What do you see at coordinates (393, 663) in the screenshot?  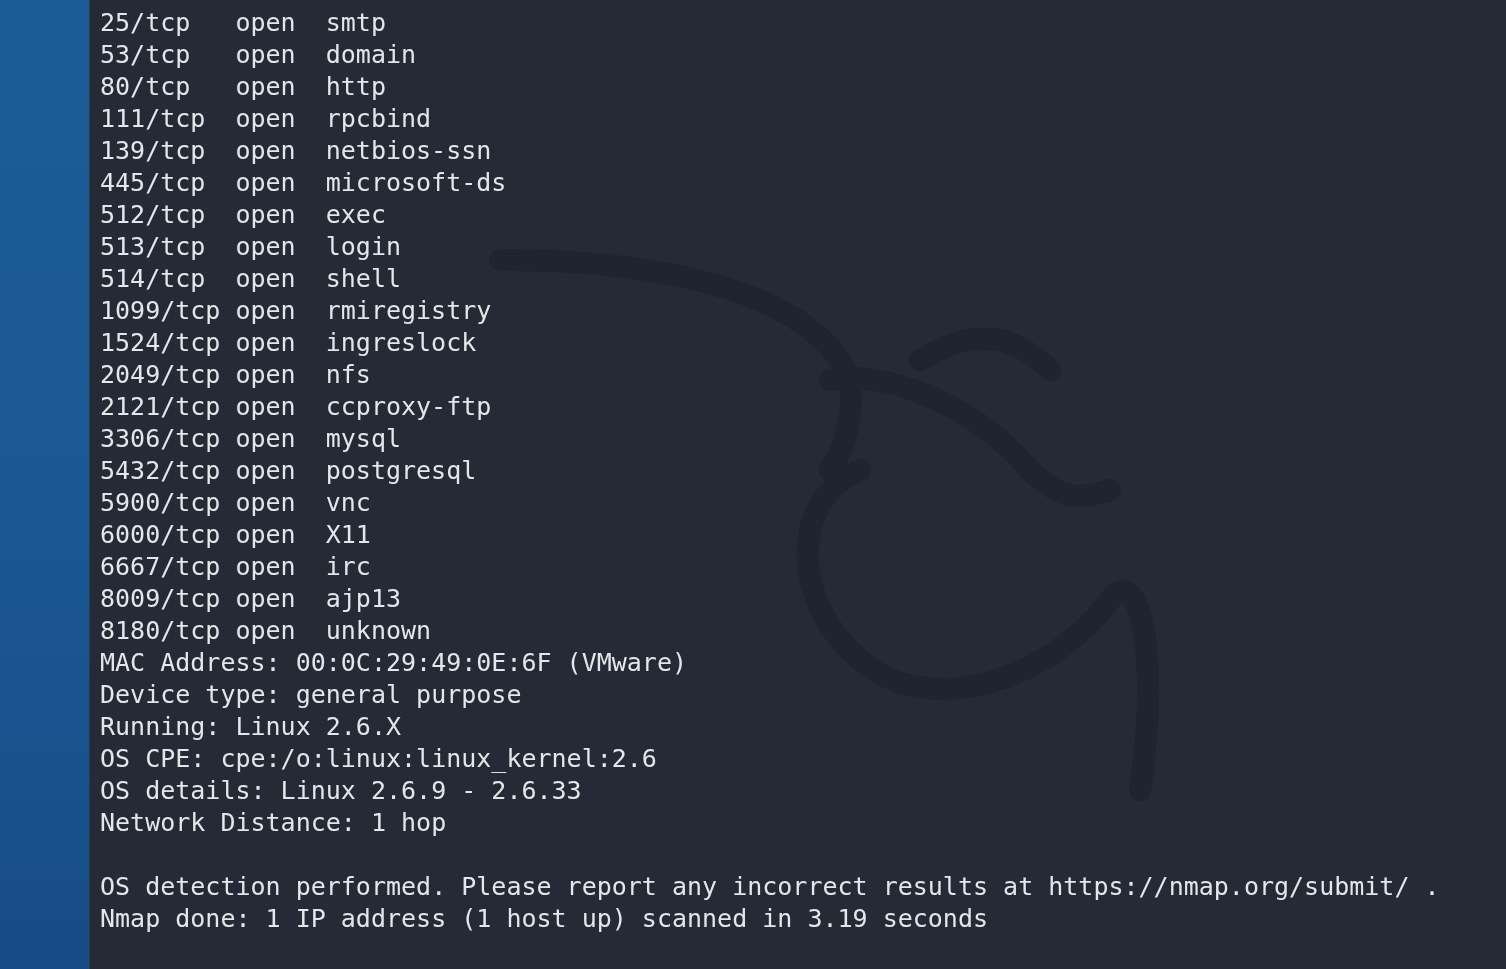 I see `scan-detail-line: MAC Address: 00:0C:29:49:0E:6F (VMware)` at bounding box center [393, 663].